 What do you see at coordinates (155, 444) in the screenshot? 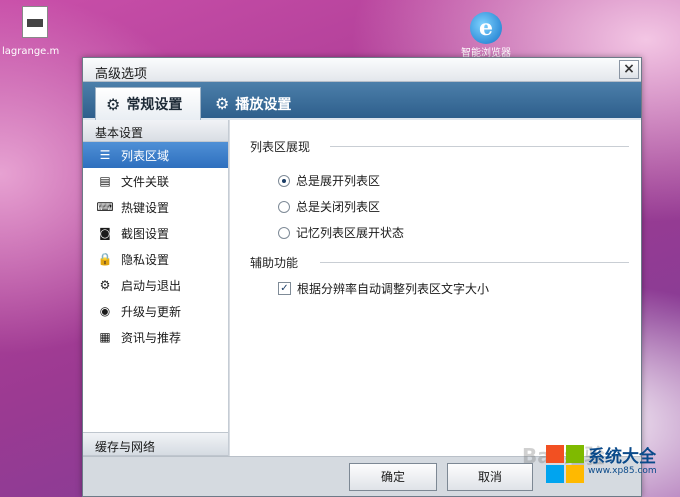
I see `sidebar-footer-cache-network: 缓存与网络` at bounding box center [155, 444].